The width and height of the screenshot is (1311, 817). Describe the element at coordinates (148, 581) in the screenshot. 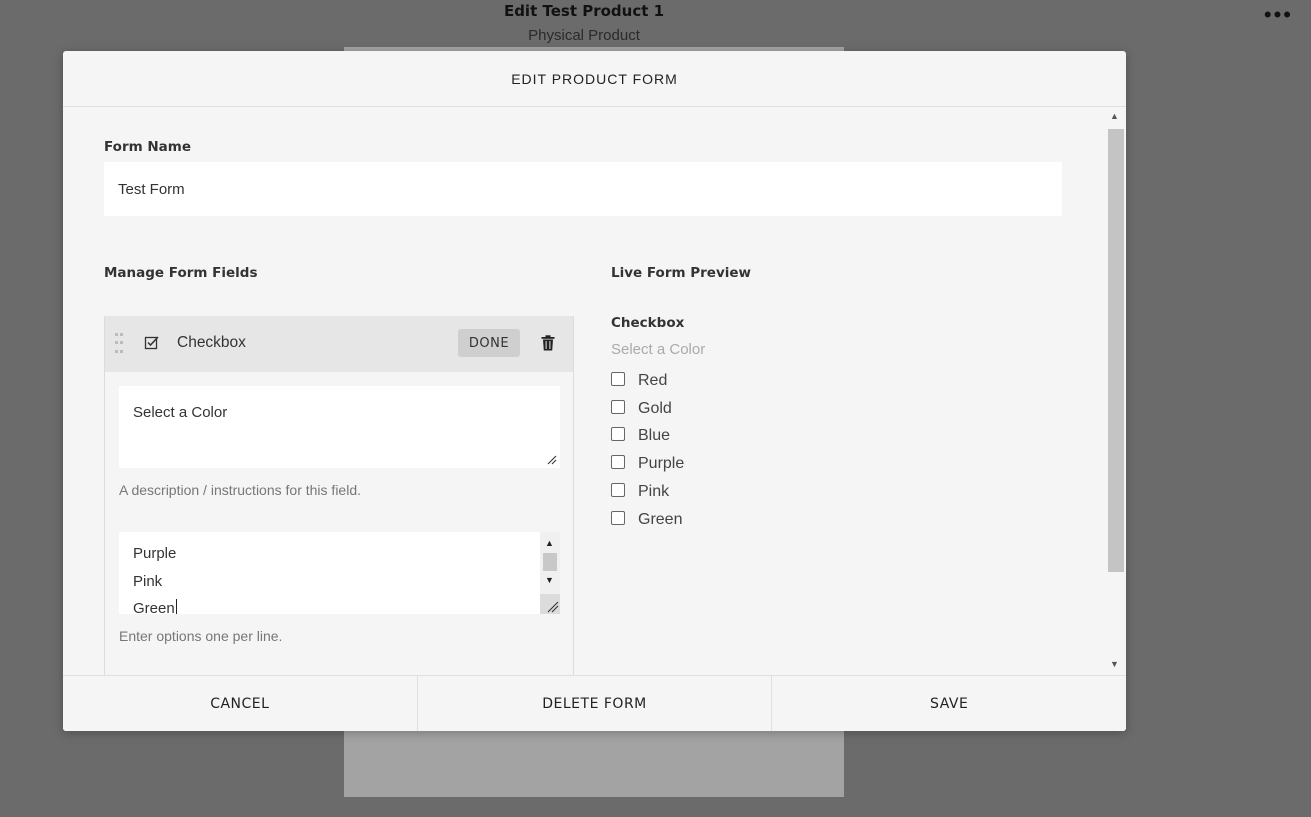

I see `option-line: Pink` at that location.